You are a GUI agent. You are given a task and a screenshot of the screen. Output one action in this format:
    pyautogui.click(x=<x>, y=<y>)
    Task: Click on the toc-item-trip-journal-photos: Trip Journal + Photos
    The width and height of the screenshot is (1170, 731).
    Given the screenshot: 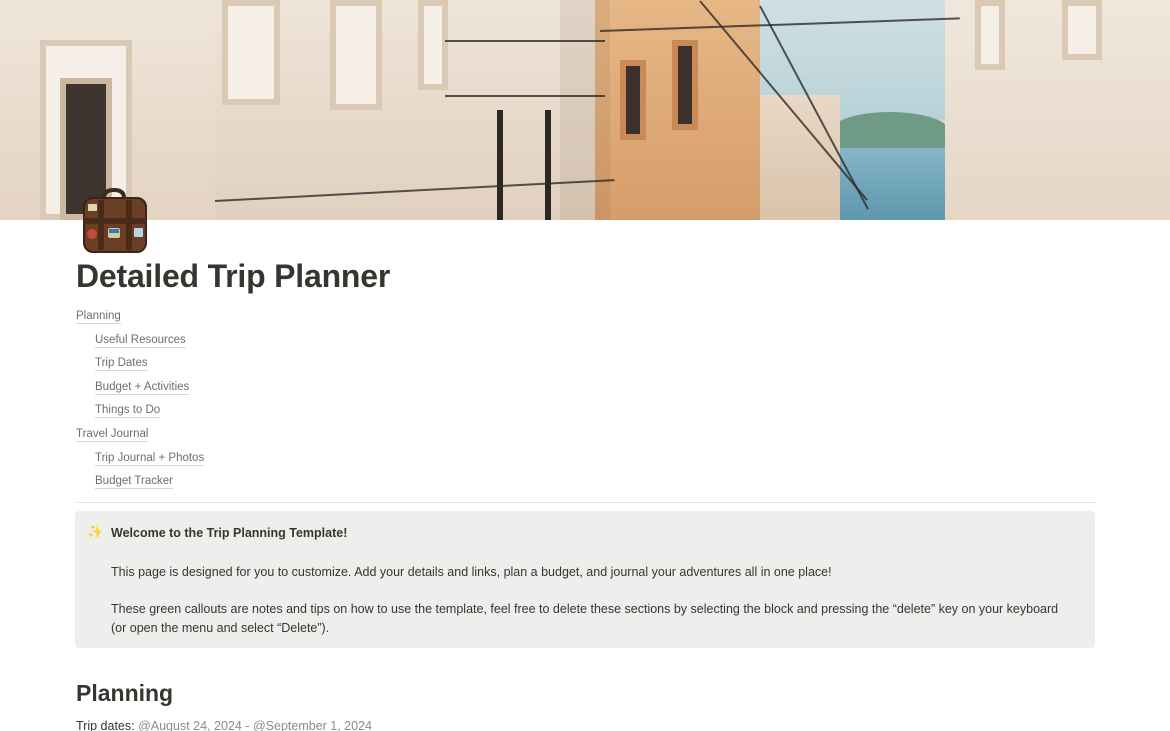 What is the action you would take?
    pyautogui.click(x=276, y=460)
    